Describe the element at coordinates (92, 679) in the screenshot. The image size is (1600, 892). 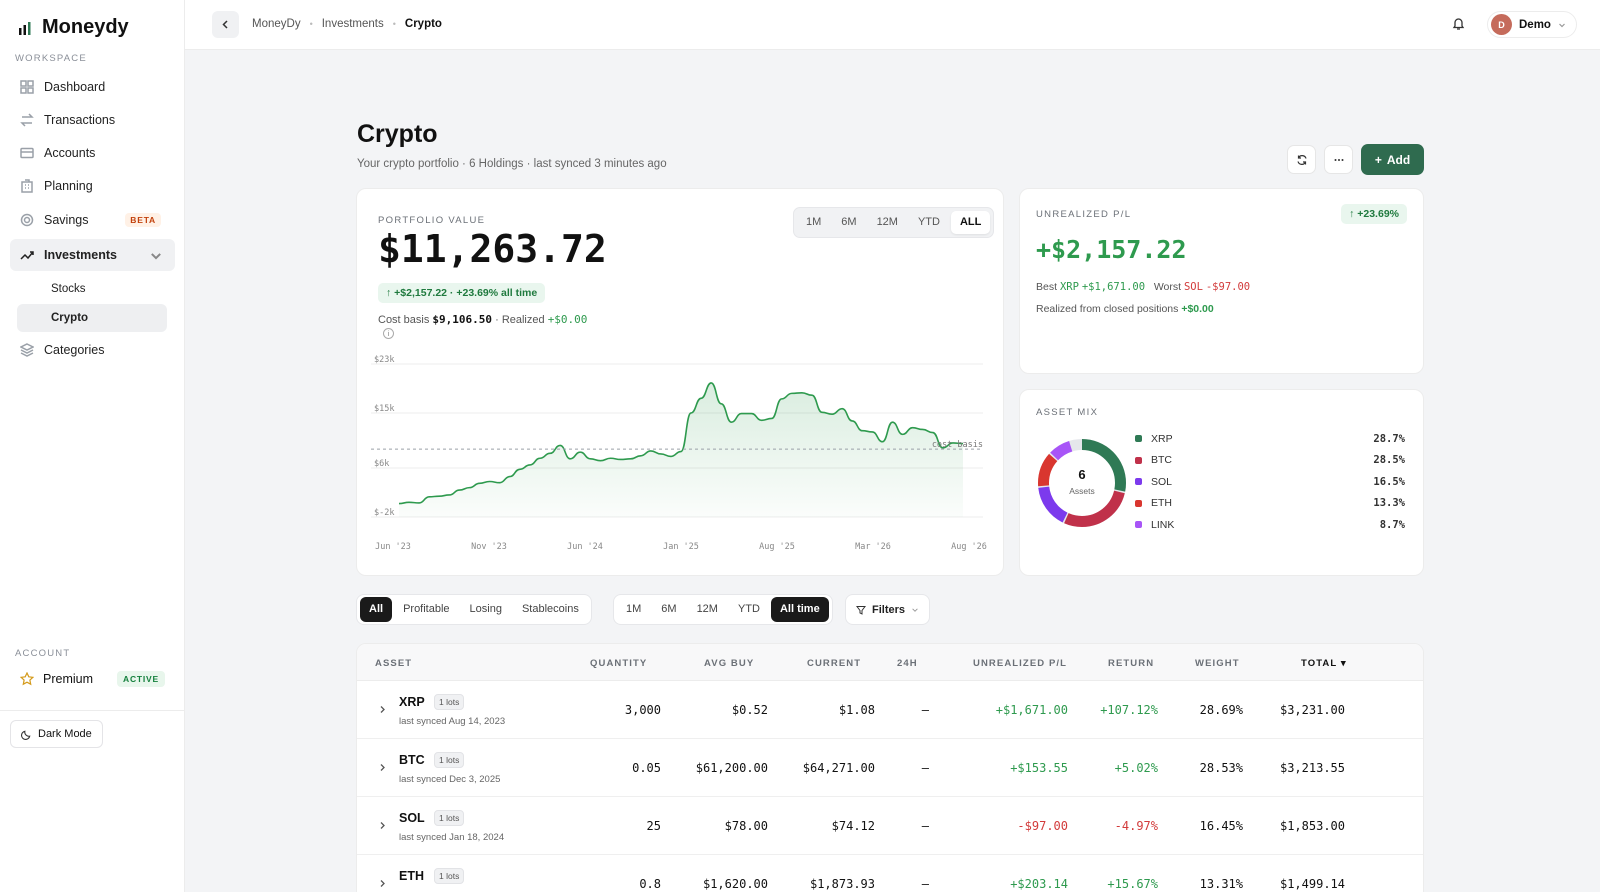
I see `premium-item: Premium ACTIVE` at that location.